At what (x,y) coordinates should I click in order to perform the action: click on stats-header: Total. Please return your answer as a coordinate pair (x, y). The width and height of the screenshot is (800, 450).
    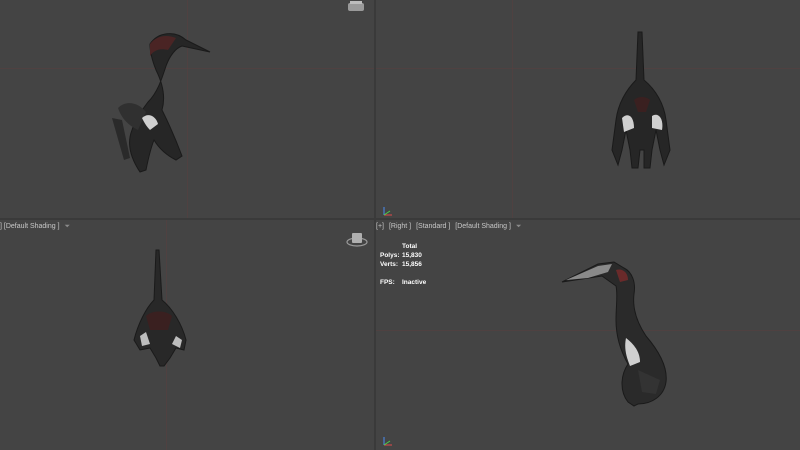
    Looking at the image, I should click on (410, 246).